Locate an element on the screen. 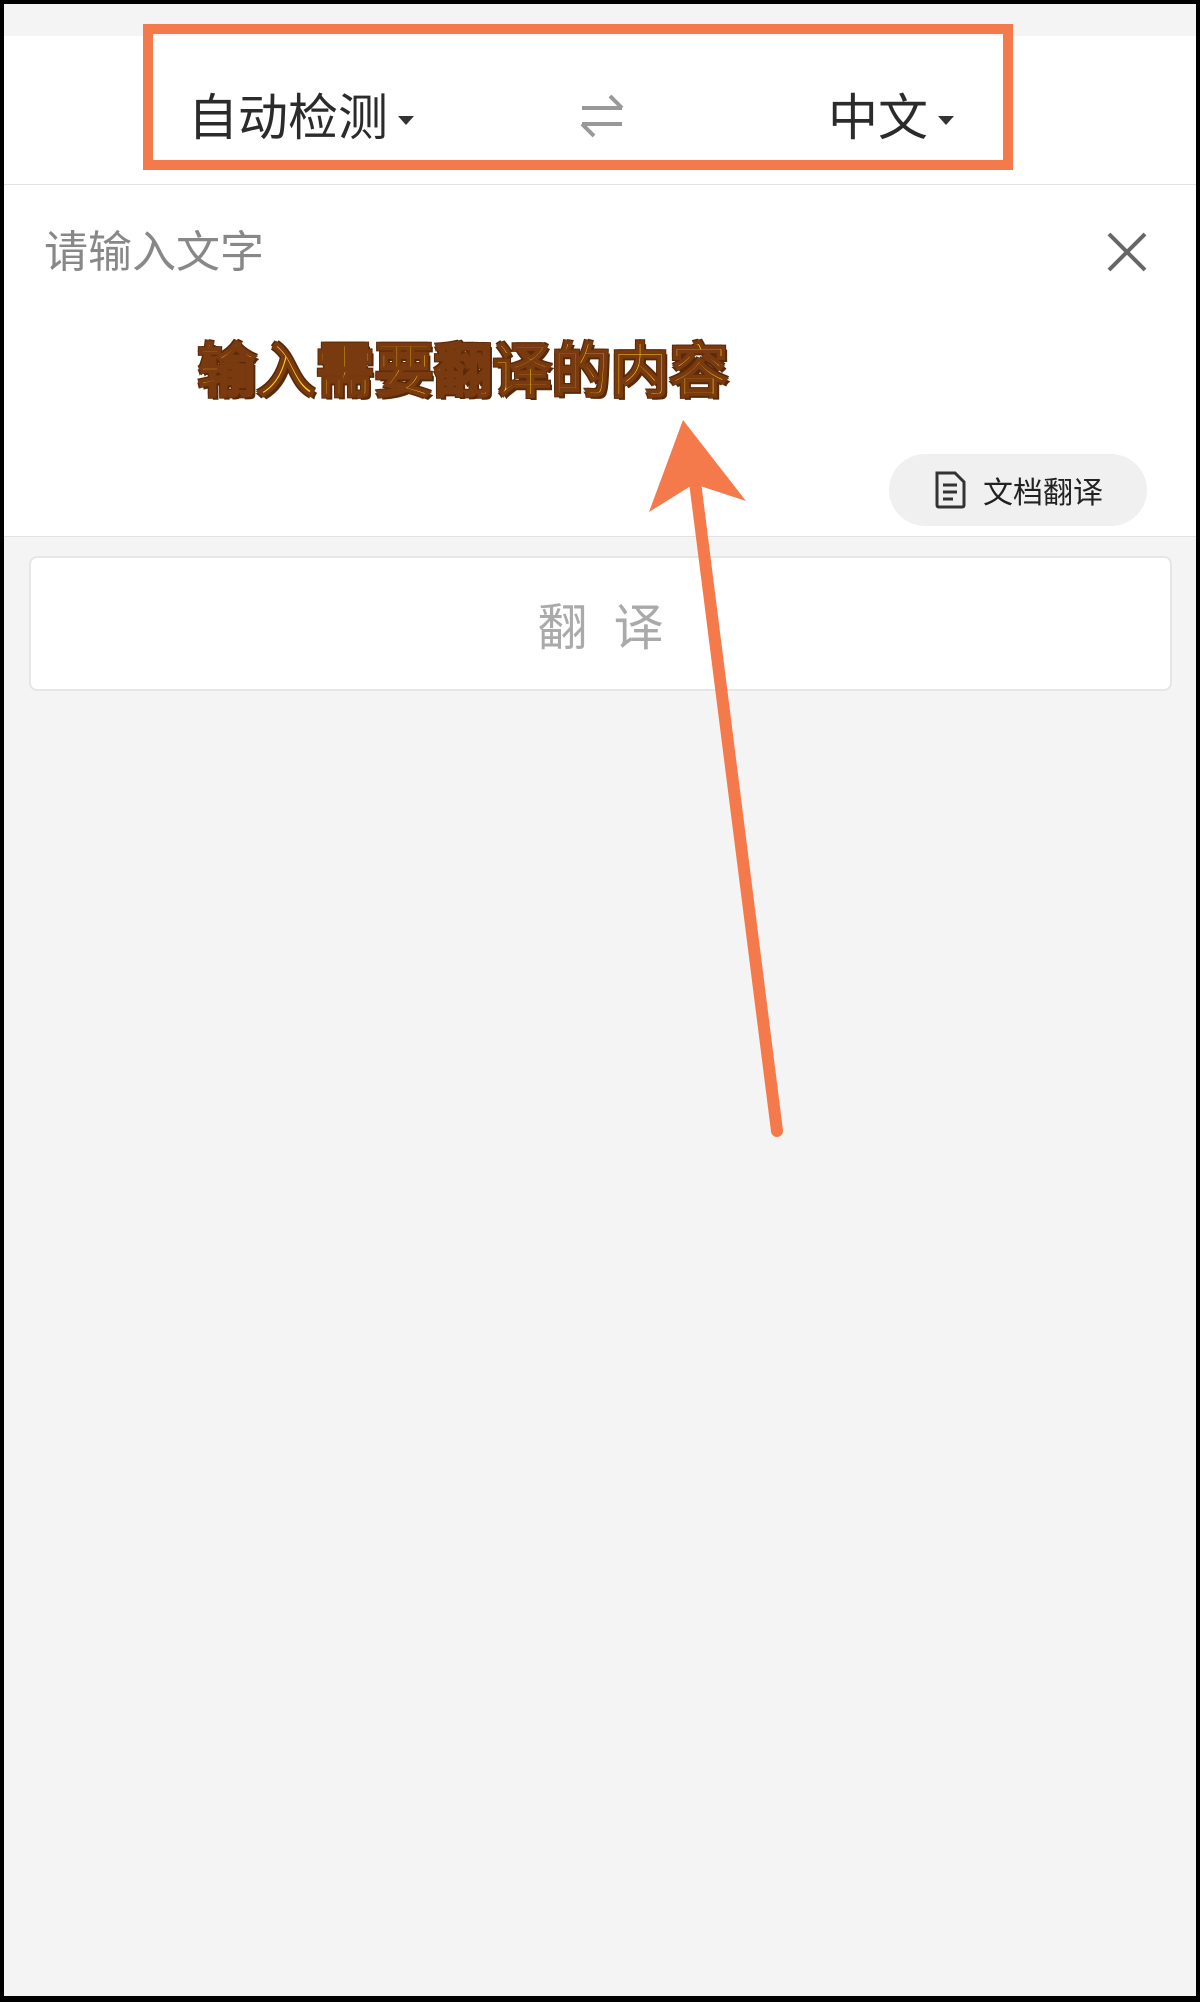 This screenshot has width=1200, height=2002. target-language-label: 中文 is located at coordinates (878, 118).